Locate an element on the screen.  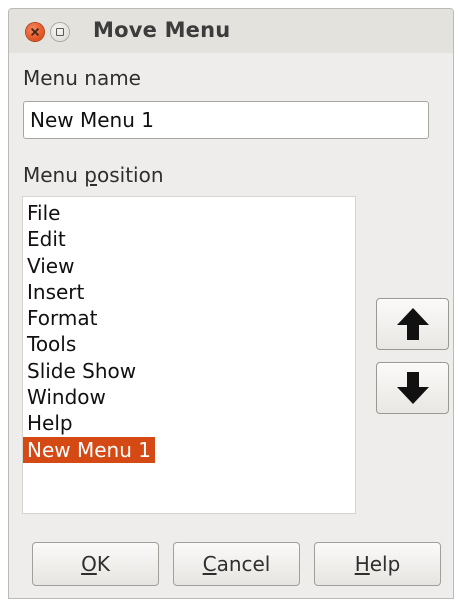
move-up-button is located at coordinates (412, 324).